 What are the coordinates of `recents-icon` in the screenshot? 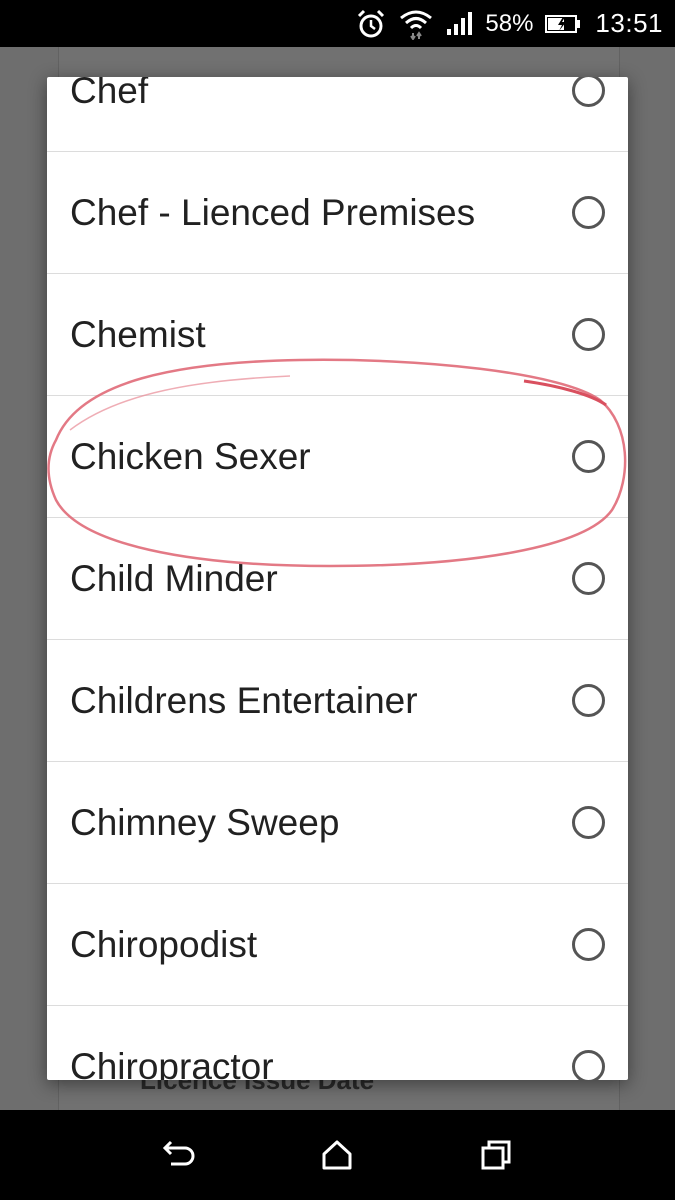 It's located at (496, 1155).